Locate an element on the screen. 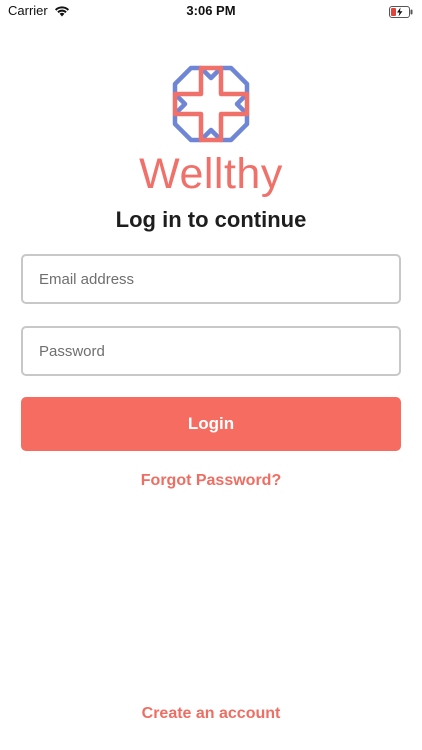 The height and width of the screenshot is (750, 422). wellthy-logo is located at coordinates (211, 104).